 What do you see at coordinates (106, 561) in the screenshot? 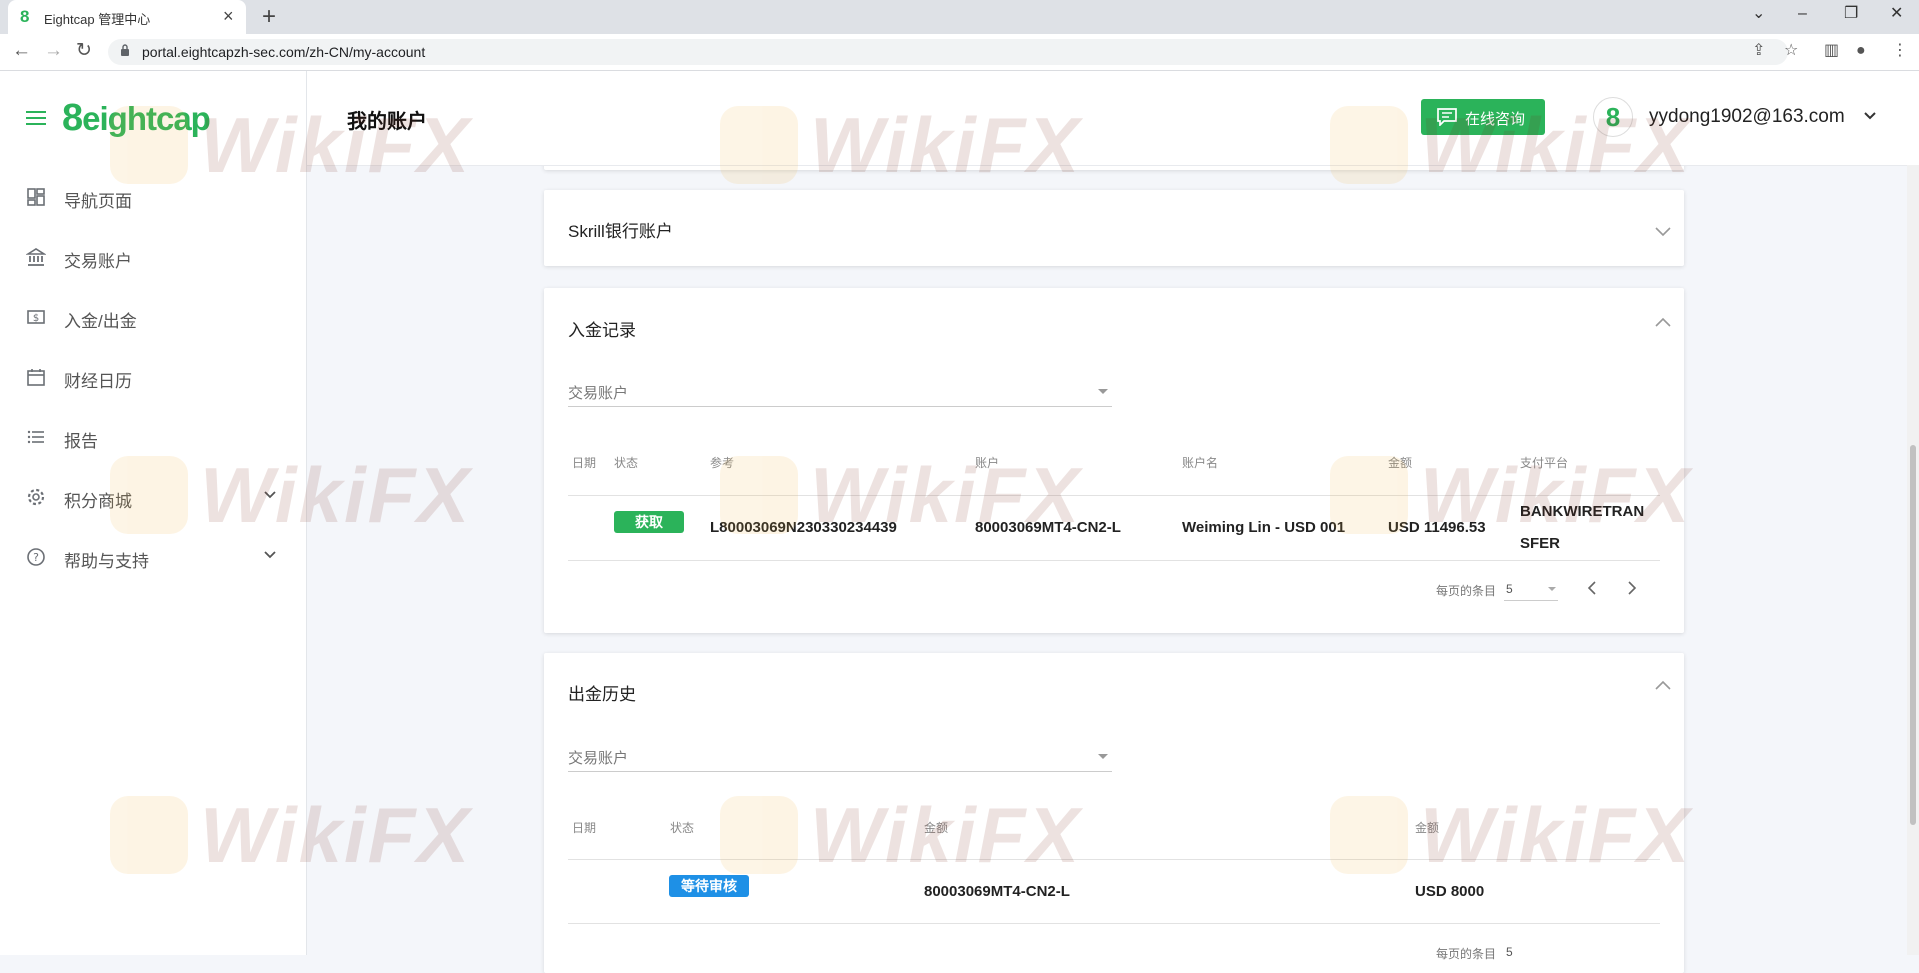
I see `sidebar-item-label: 帮助与支持` at bounding box center [106, 561].